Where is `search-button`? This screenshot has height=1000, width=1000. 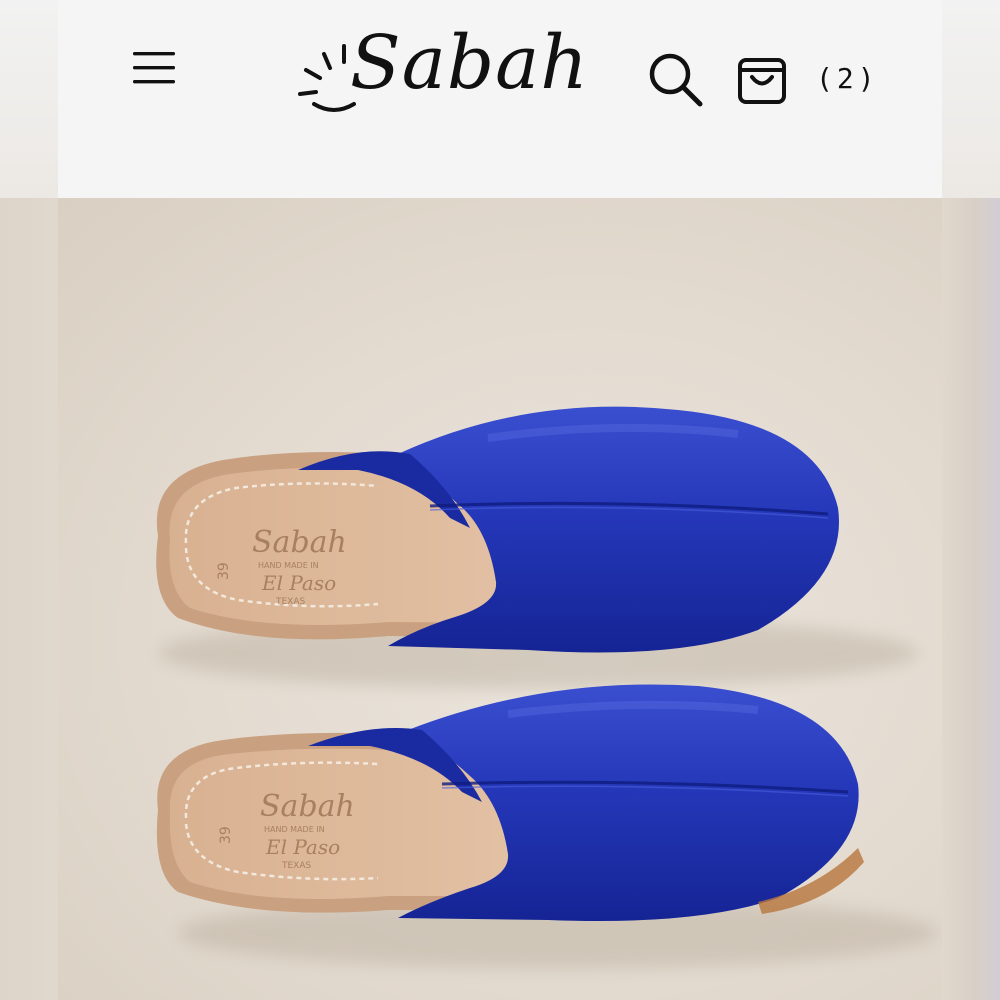 search-button is located at coordinates (675, 79).